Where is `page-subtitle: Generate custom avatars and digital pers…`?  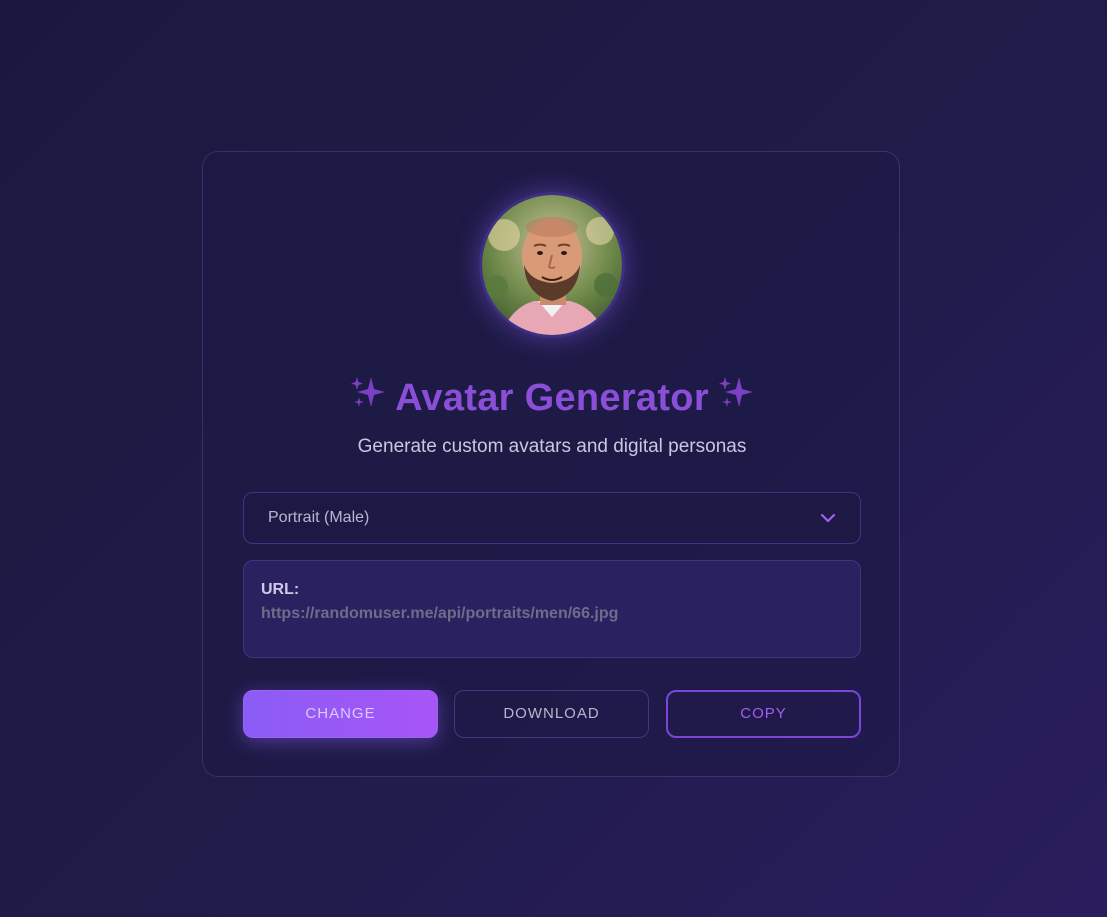
page-subtitle: Generate custom avatars and digital pers… is located at coordinates (552, 446).